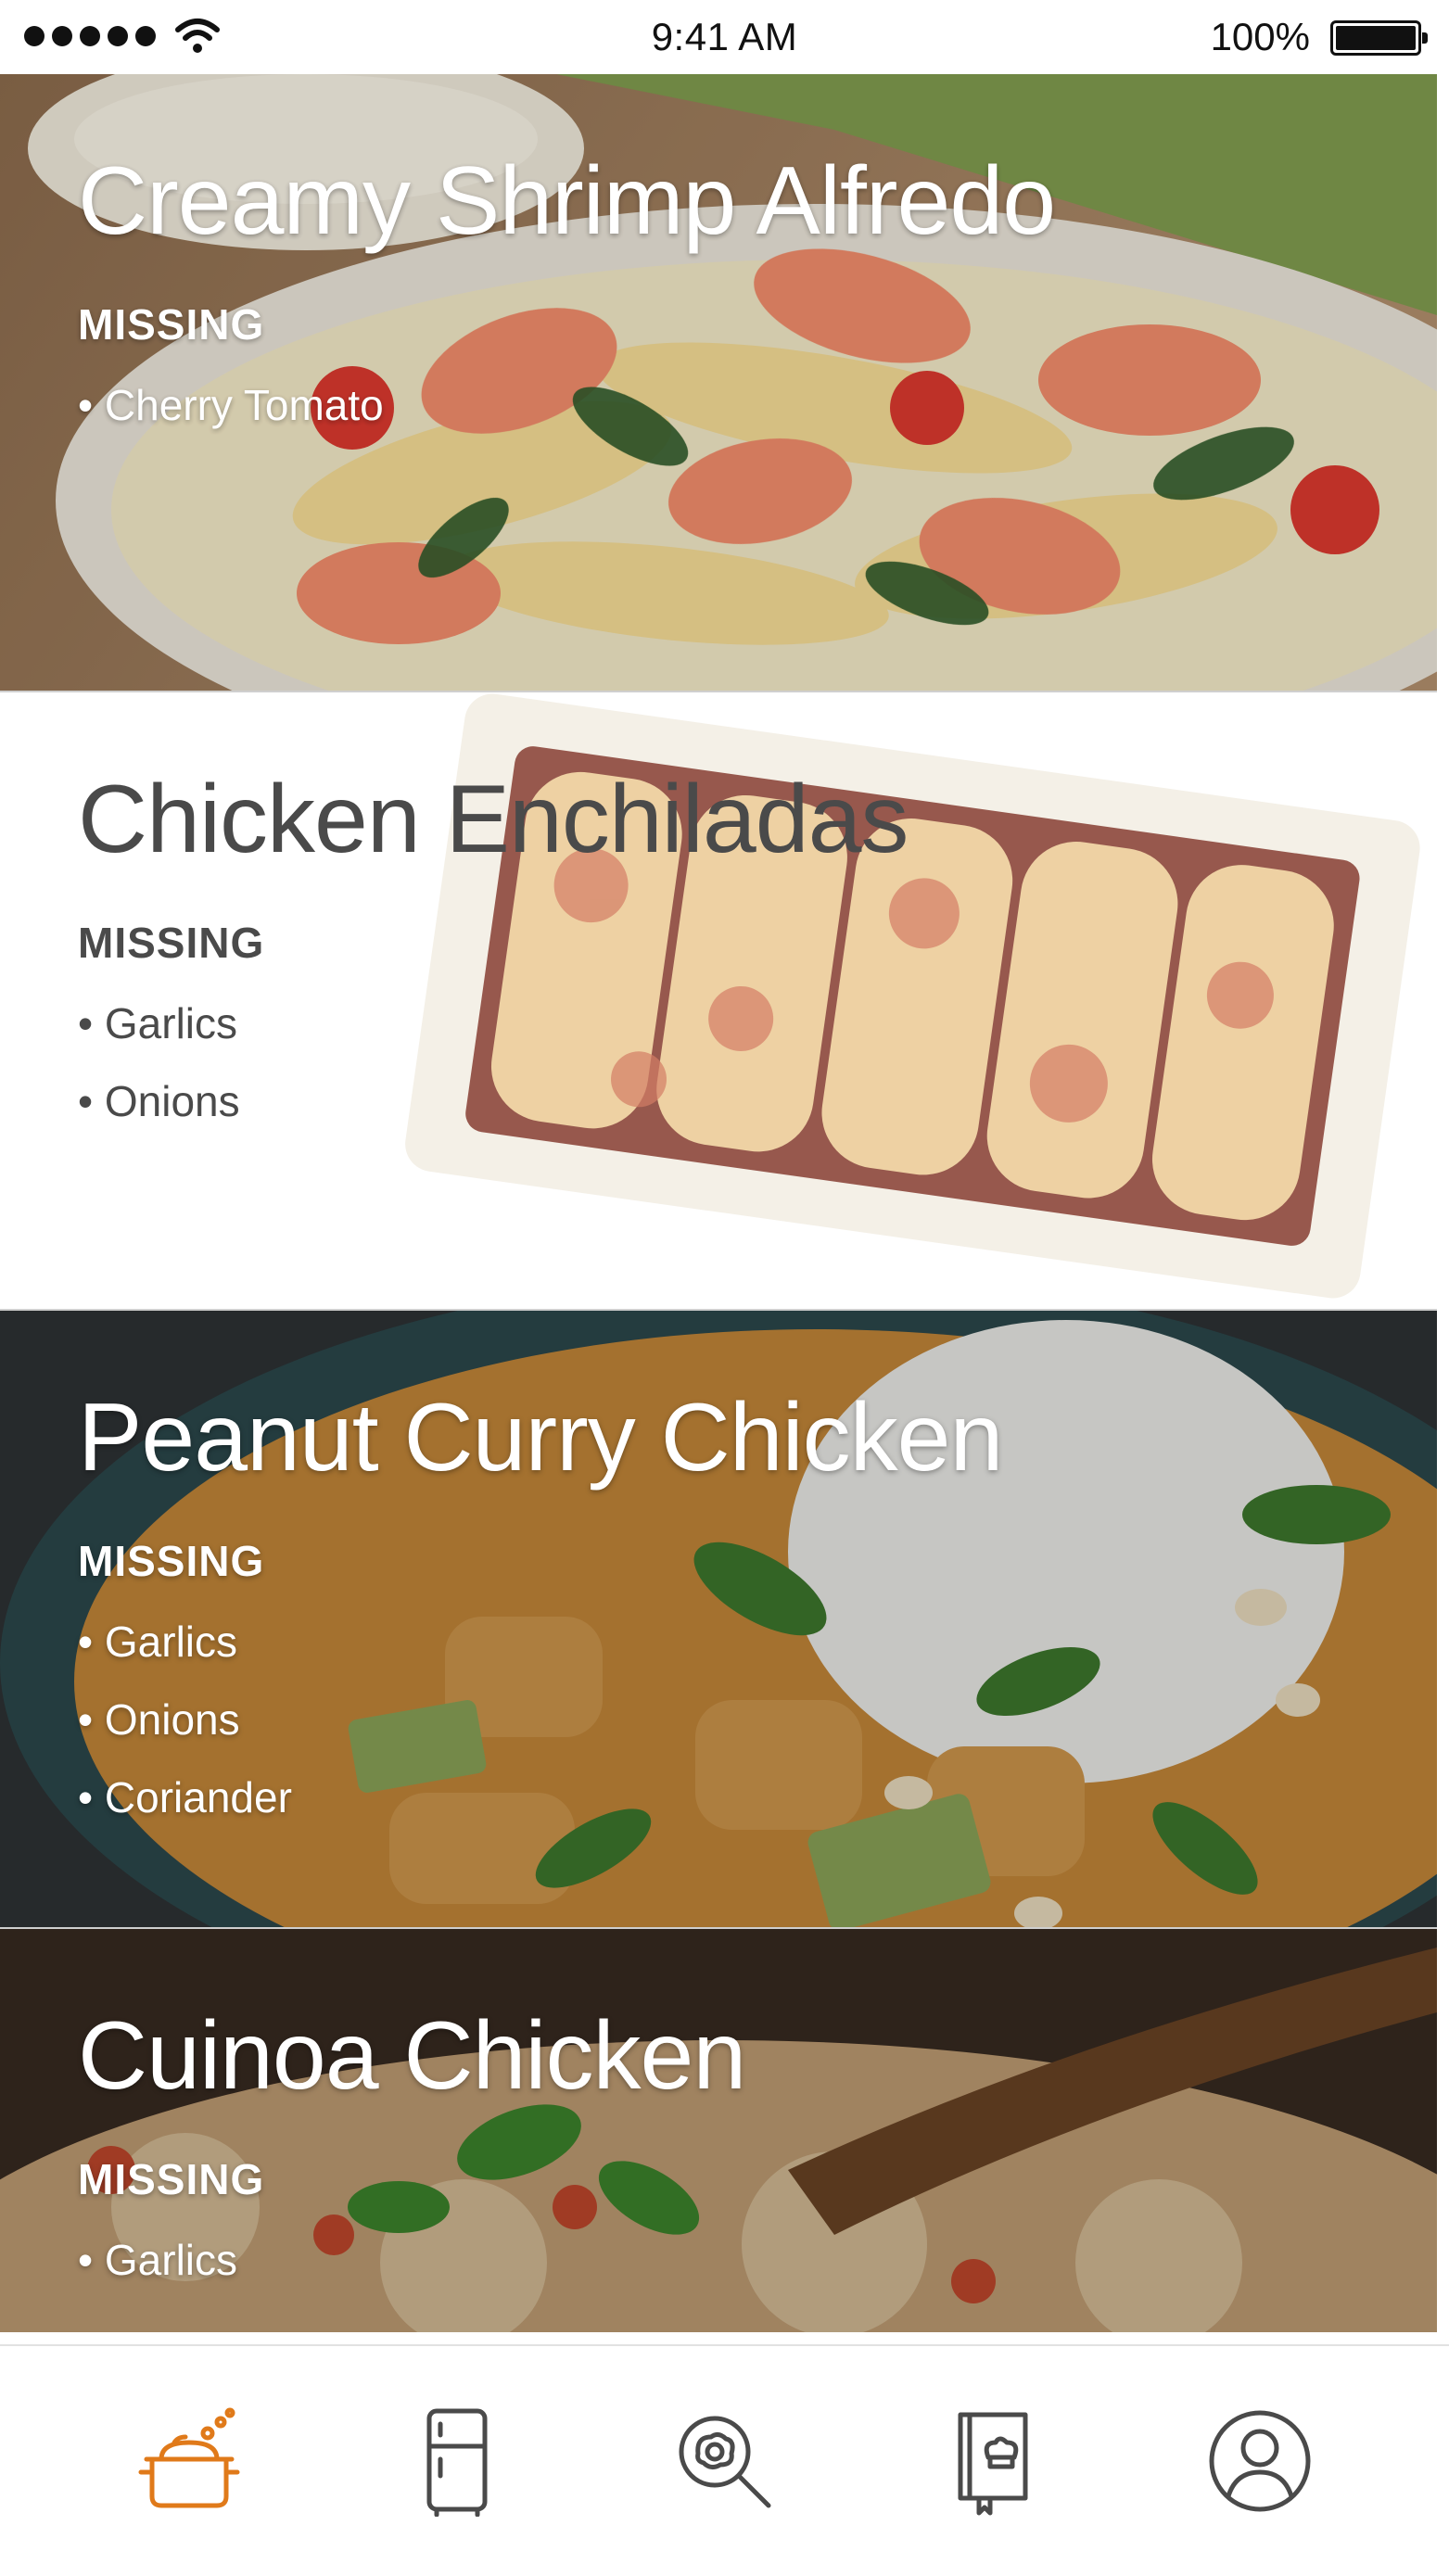 The width and height of the screenshot is (1449, 2576). I want to click on tab-profile, so click(1260, 2461).